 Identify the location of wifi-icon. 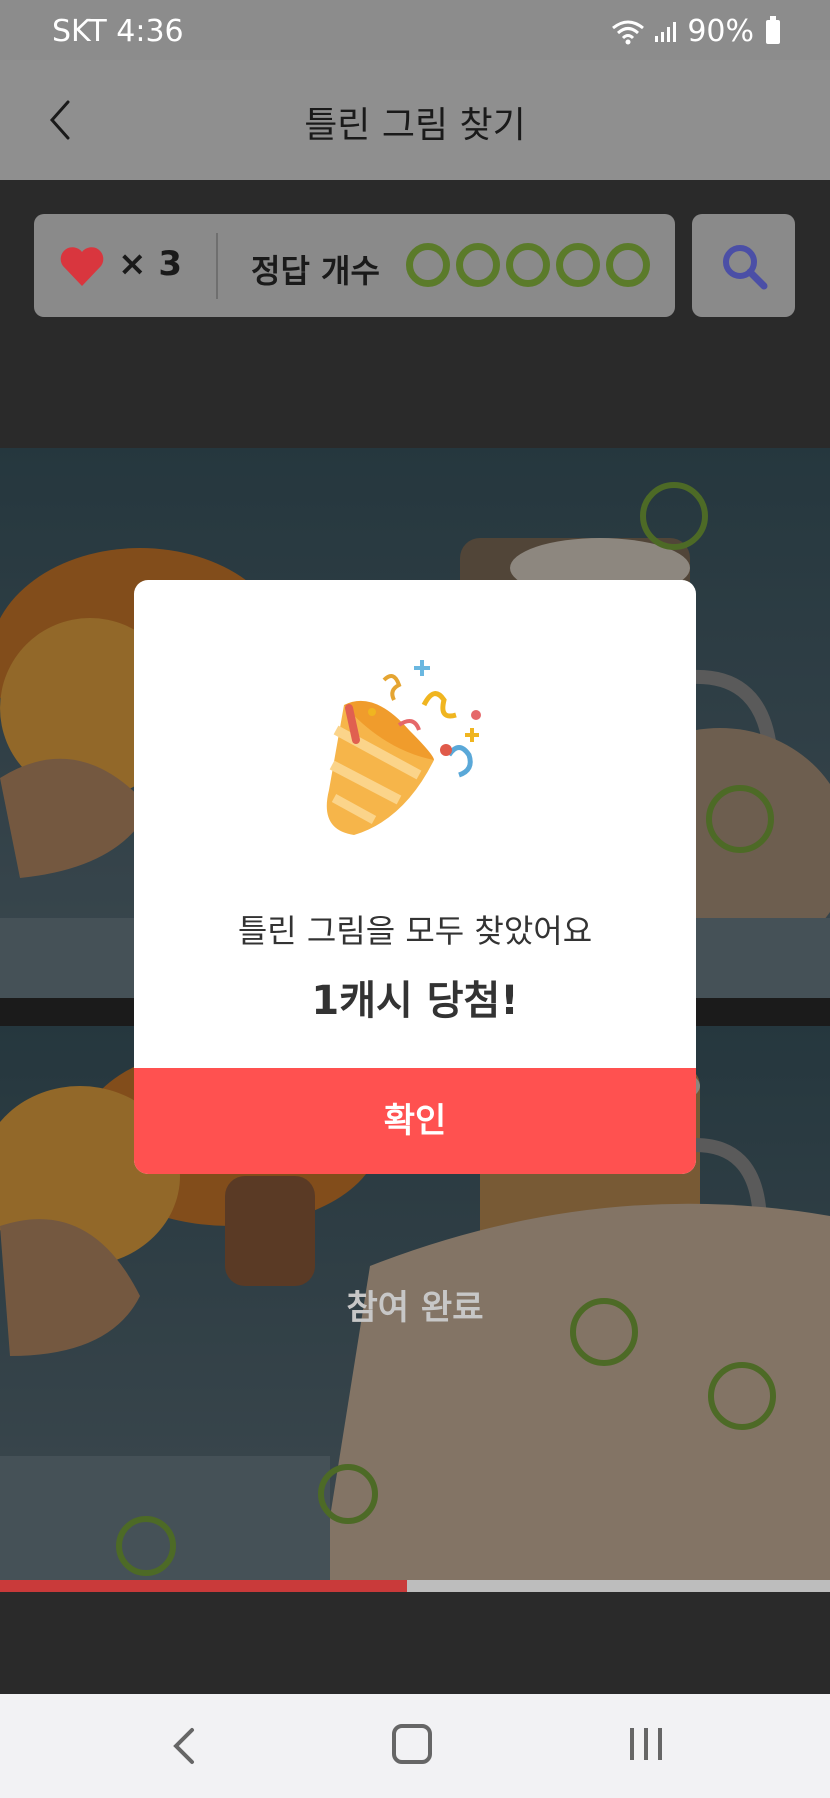
(628, 32).